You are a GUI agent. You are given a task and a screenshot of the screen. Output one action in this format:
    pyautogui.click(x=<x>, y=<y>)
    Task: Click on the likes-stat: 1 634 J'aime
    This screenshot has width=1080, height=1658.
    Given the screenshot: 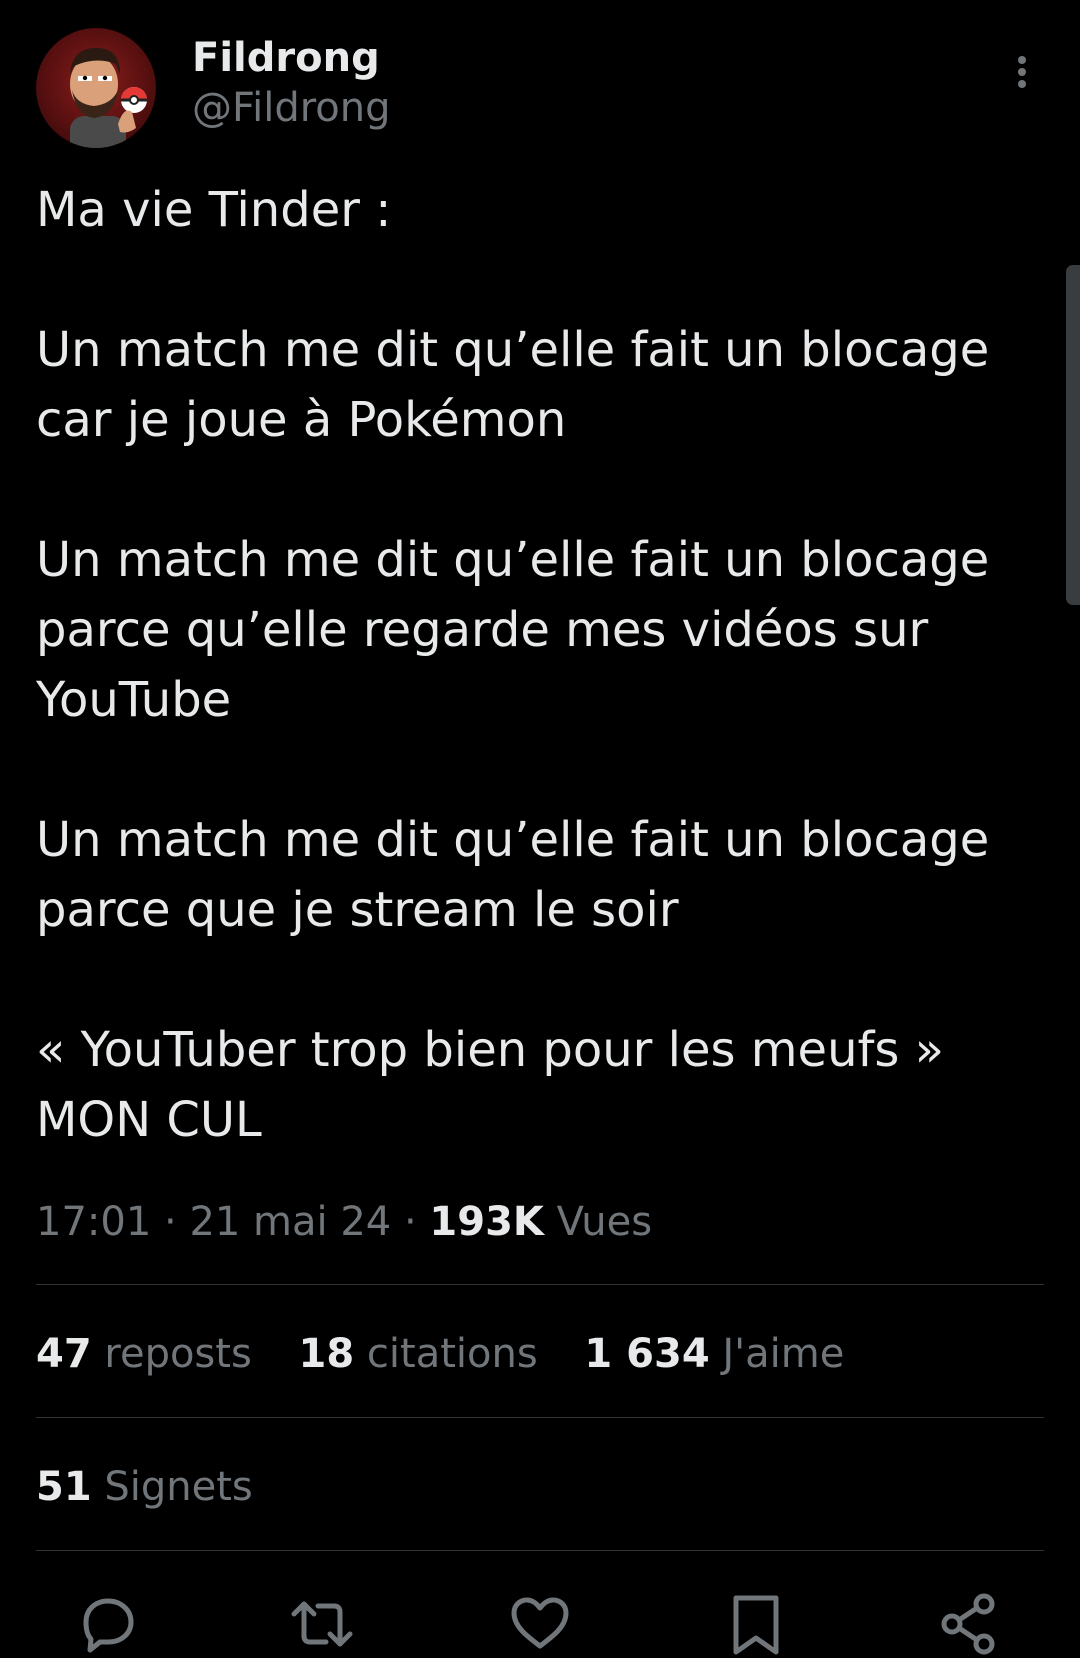 What is the action you would take?
    pyautogui.click(x=714, y=1354)
    